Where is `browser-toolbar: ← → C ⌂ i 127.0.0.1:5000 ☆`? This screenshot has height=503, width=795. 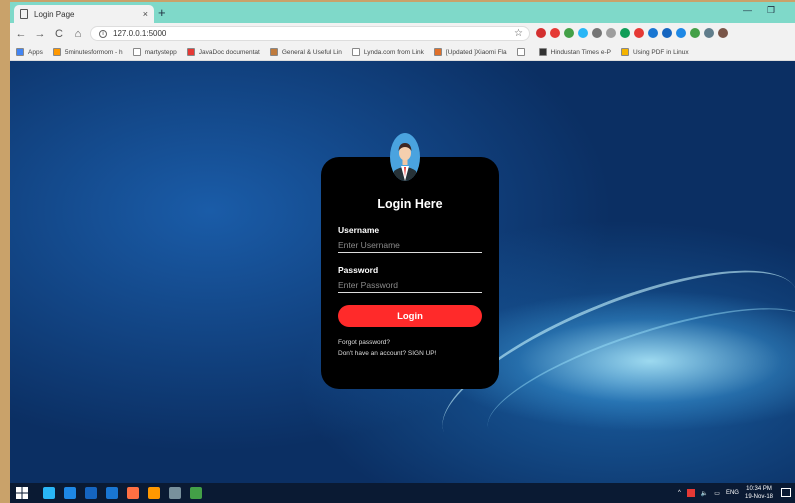
browser-toolbar: ← → C ⌂ i 127.0.0.1:5000 ☆ is located at coordinates (402, 33).